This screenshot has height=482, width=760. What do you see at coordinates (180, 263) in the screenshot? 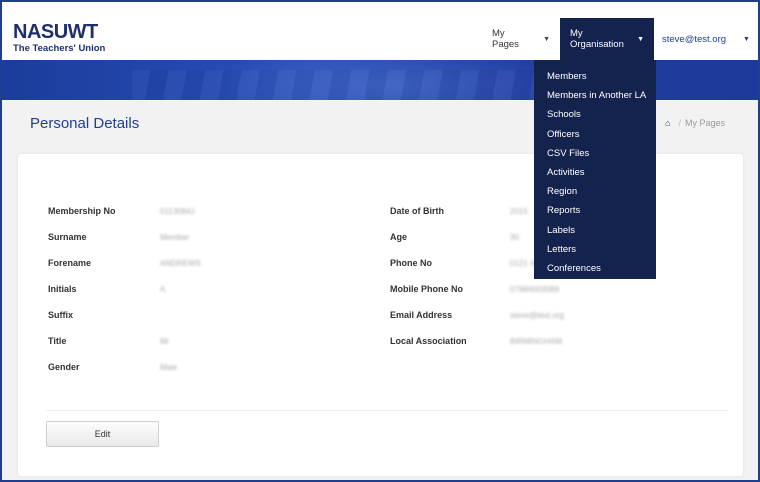
I see `value-forename: ANDREWS` at bounding box center [180, 263].